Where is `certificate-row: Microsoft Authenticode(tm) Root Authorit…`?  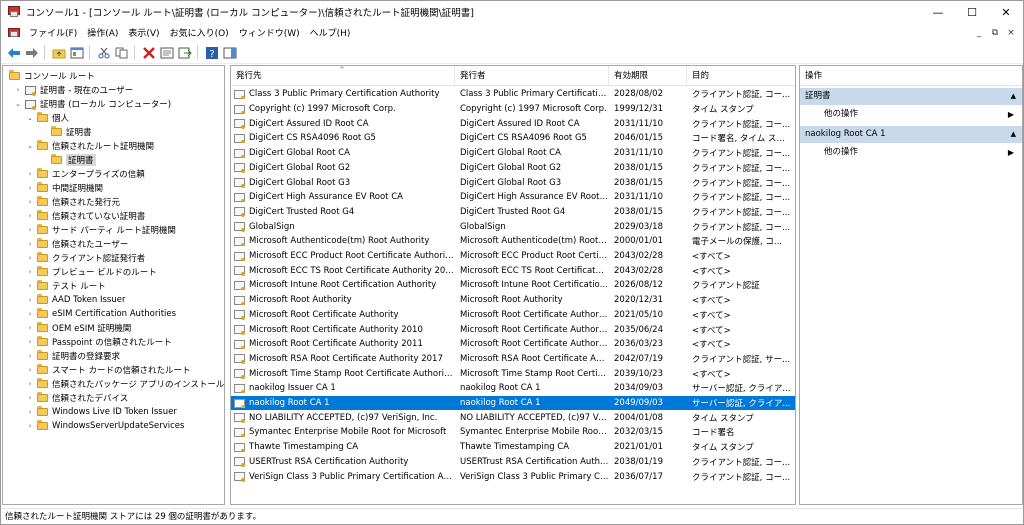 certificate-row: Microsoft Authenticode(tm) Root Authorit… is located at coordinates (513, 241).